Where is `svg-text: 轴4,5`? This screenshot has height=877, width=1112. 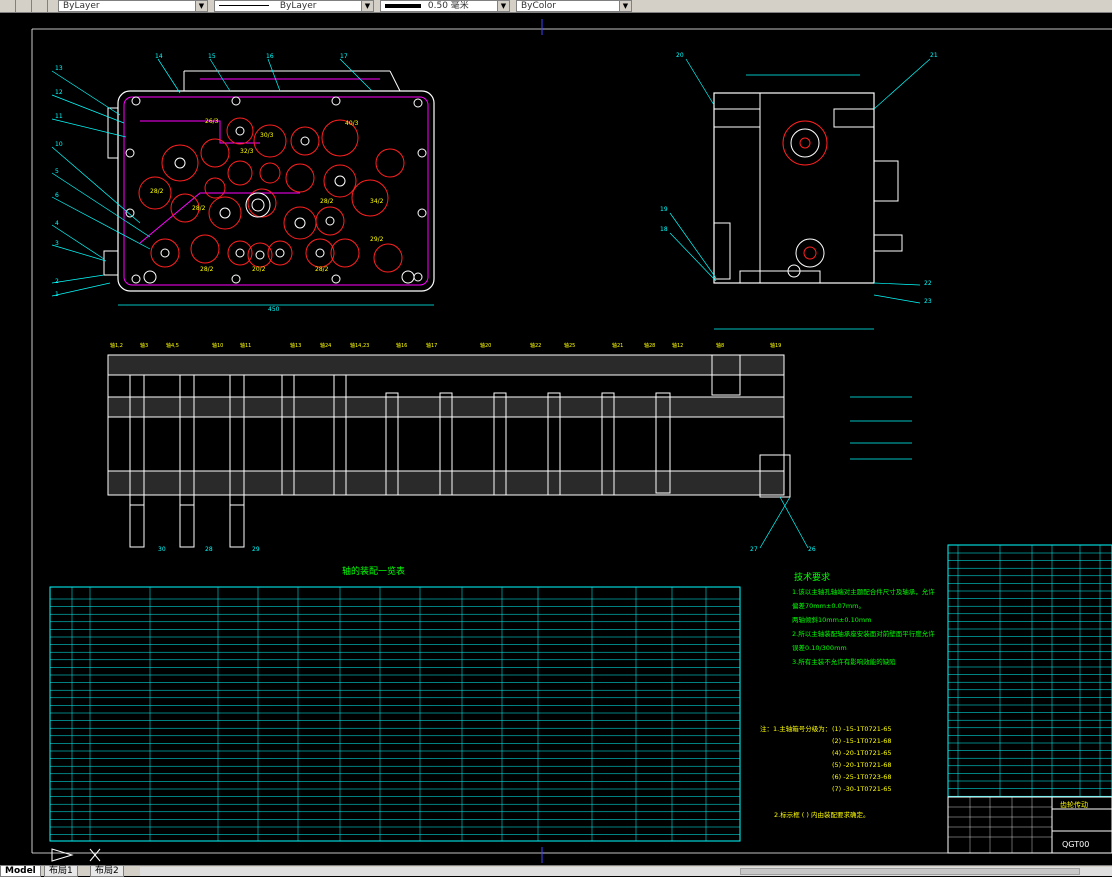
svg-text: 轴4,5 is located at coordinates (172, 345).